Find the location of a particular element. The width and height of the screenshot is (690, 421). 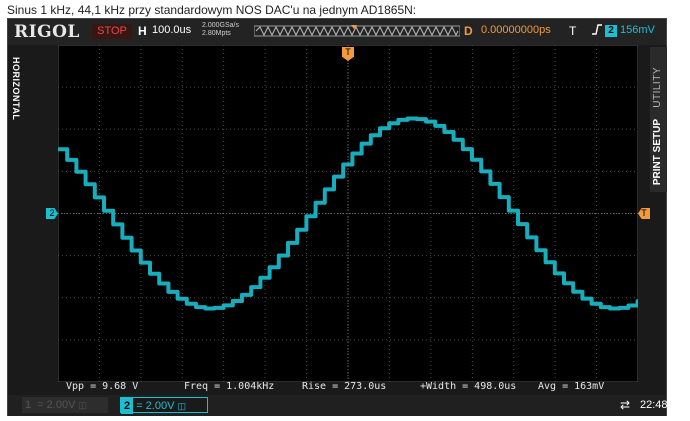

sample-rate: 2.000GSa/s is located at coordinates (220, 25).